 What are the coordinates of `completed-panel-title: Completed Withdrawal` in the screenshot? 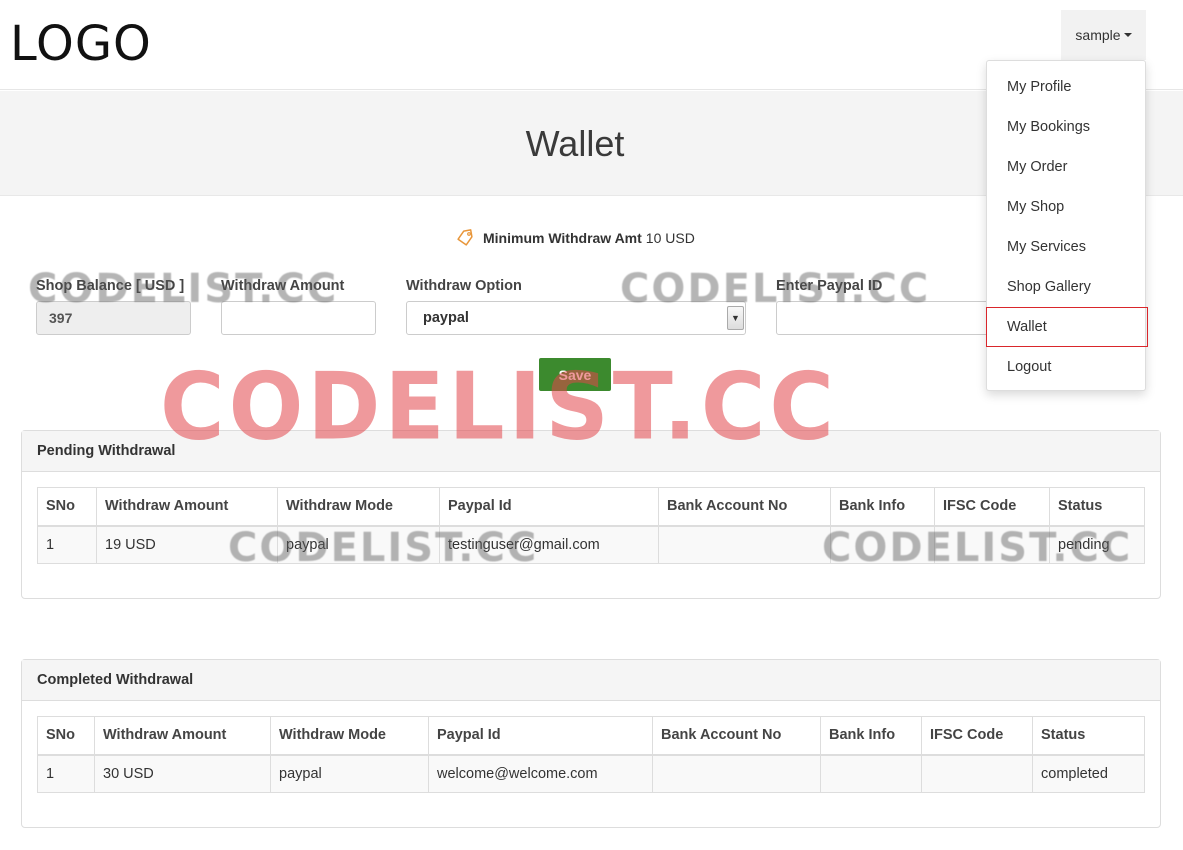 It's located at (591, 680).